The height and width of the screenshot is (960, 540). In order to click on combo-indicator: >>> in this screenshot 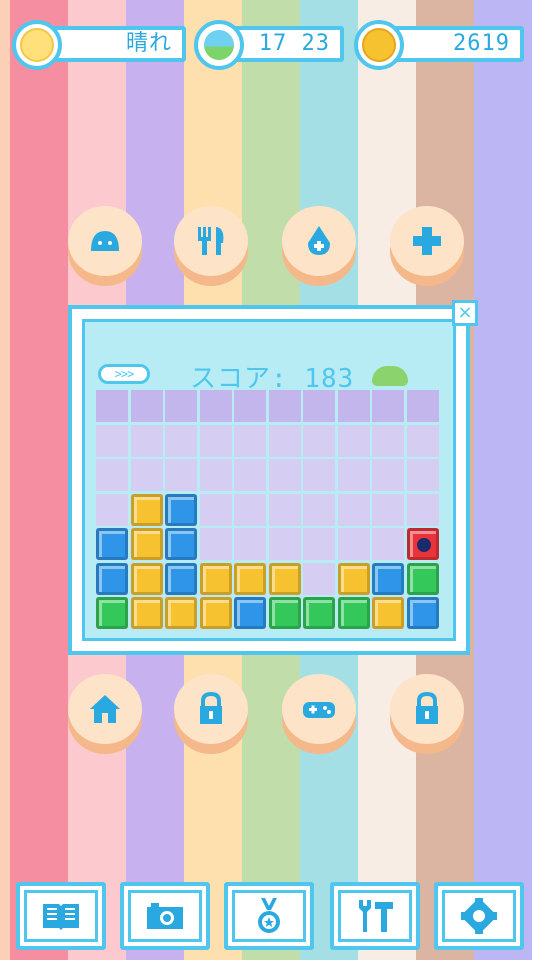, I will do `click(124, 374)`.